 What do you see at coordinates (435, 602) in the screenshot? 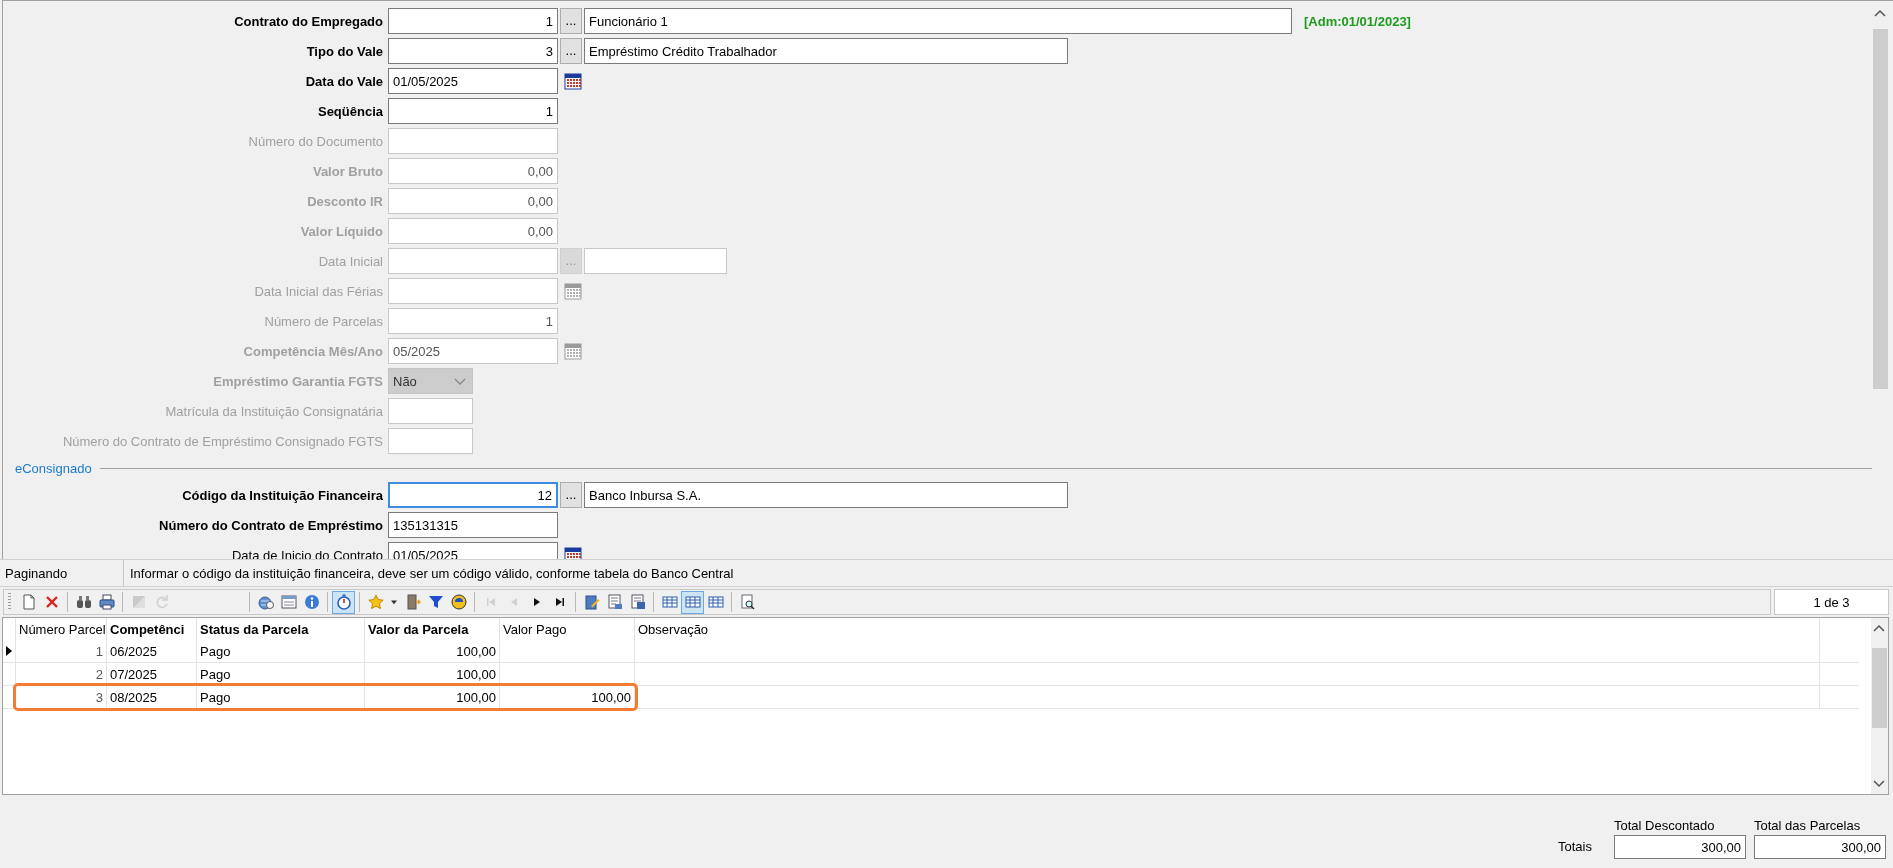
I see `filter-icon` at bounding box center [435, 602].